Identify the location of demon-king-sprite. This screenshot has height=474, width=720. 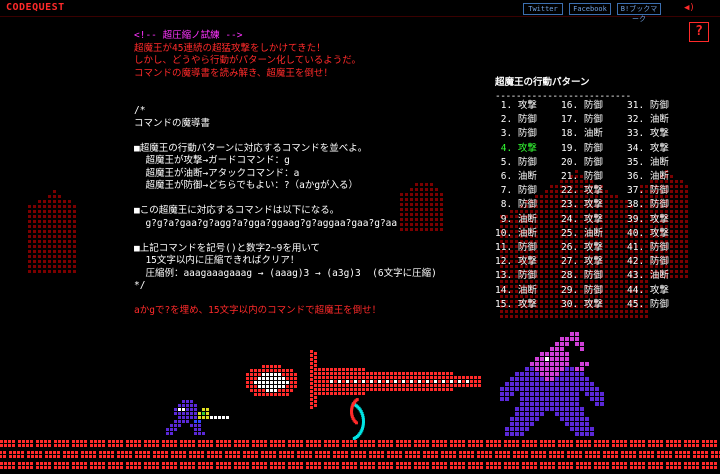
(552, 384).